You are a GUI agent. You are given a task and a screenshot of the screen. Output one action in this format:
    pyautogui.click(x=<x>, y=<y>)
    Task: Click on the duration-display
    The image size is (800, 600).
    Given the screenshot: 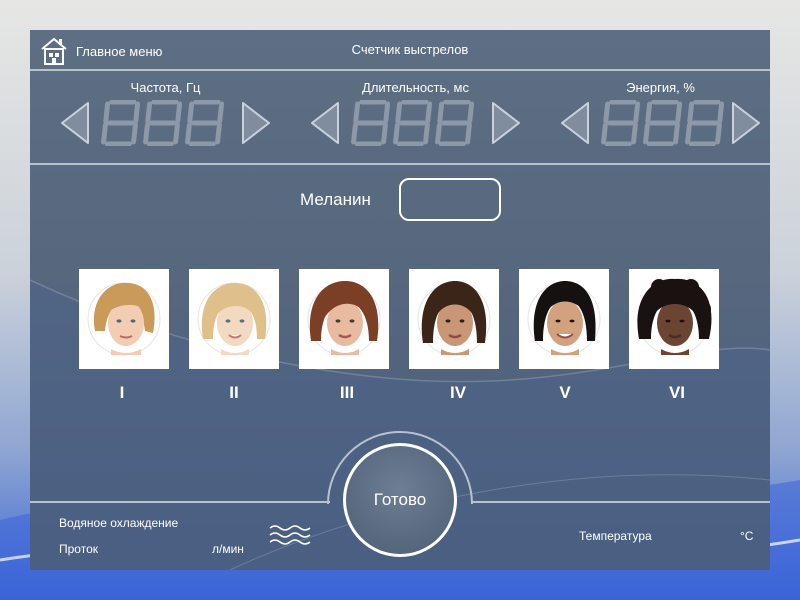 What is the action you would take?
    pyautogui.click(x=413, y=123)
    